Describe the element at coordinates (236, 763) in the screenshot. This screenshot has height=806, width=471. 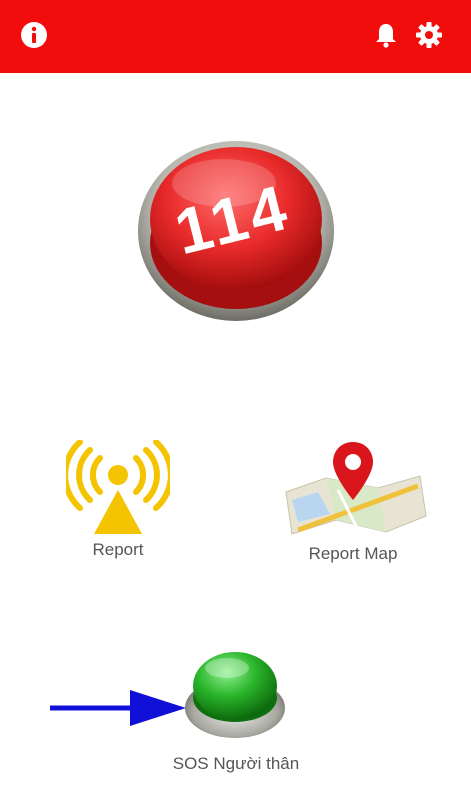
I see `sos-relatives-label: SOS Người thân` at that location.